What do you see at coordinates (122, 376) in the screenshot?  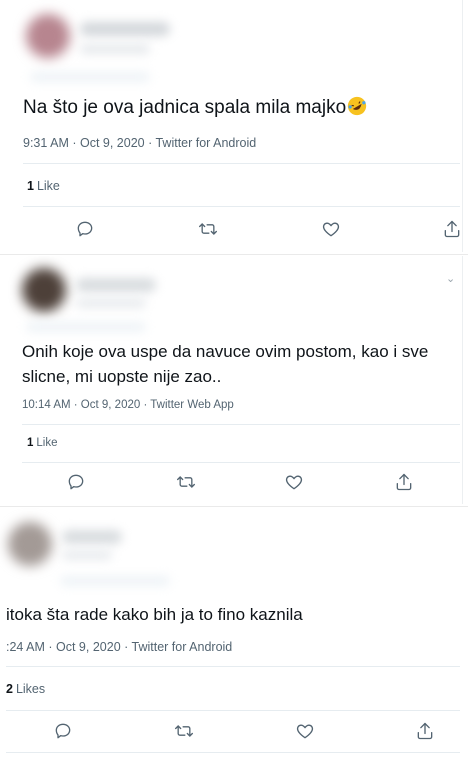 I see `tweet-text-line-2: slicne, mi uopste nije zao..` at bounding box center [122, 376].